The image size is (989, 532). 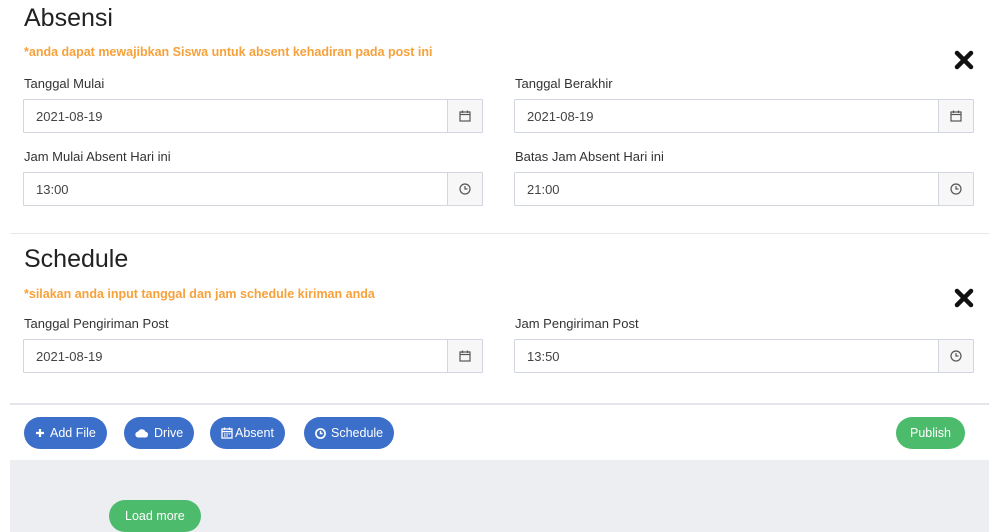 I want to click on absent-button: Absent, so click(x=247, y=433).